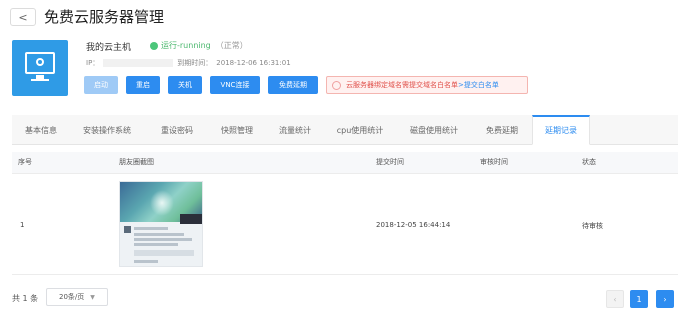 The height and width of the screenshot is (310, 690). I want to click on lightbulb-icon, so click(336, 85).